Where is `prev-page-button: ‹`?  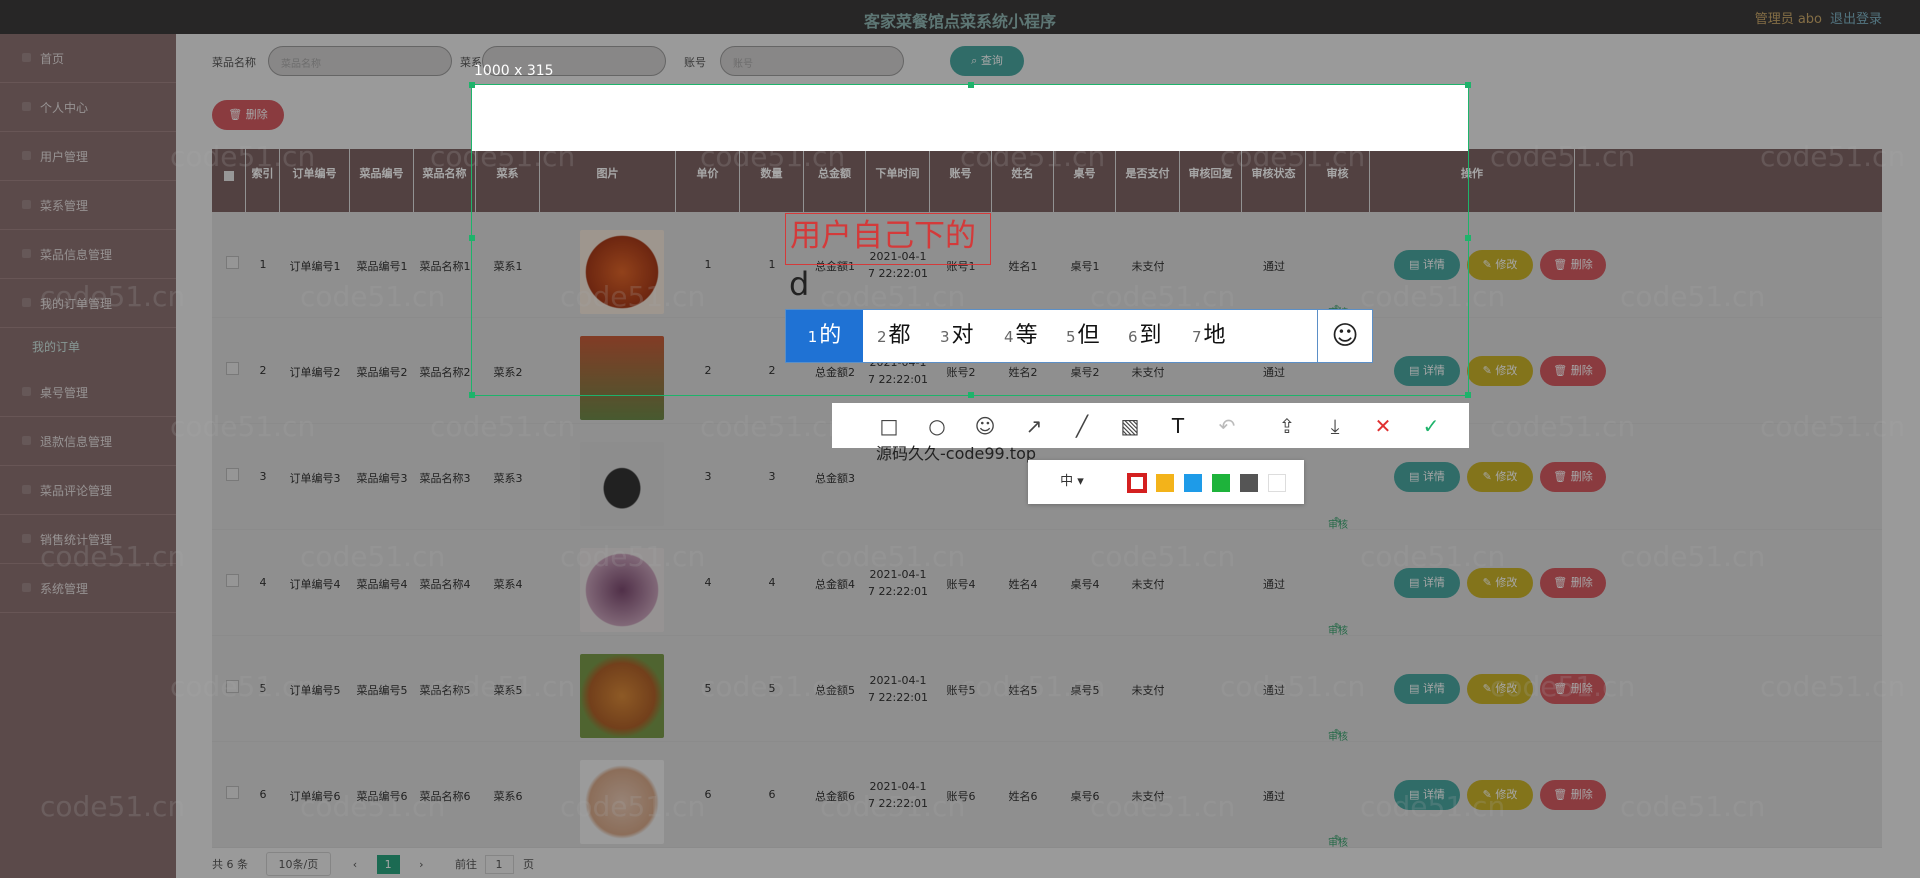
prev-page-button: ‹ is located at coordinates (355, 864).